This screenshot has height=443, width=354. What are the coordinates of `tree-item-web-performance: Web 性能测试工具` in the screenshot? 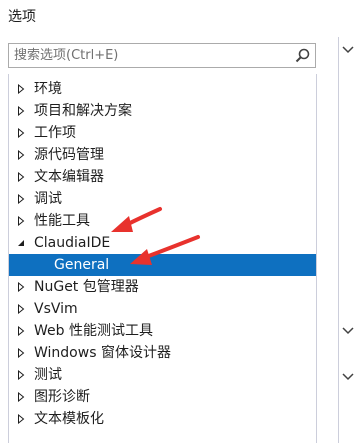 It's located at (162, 331).